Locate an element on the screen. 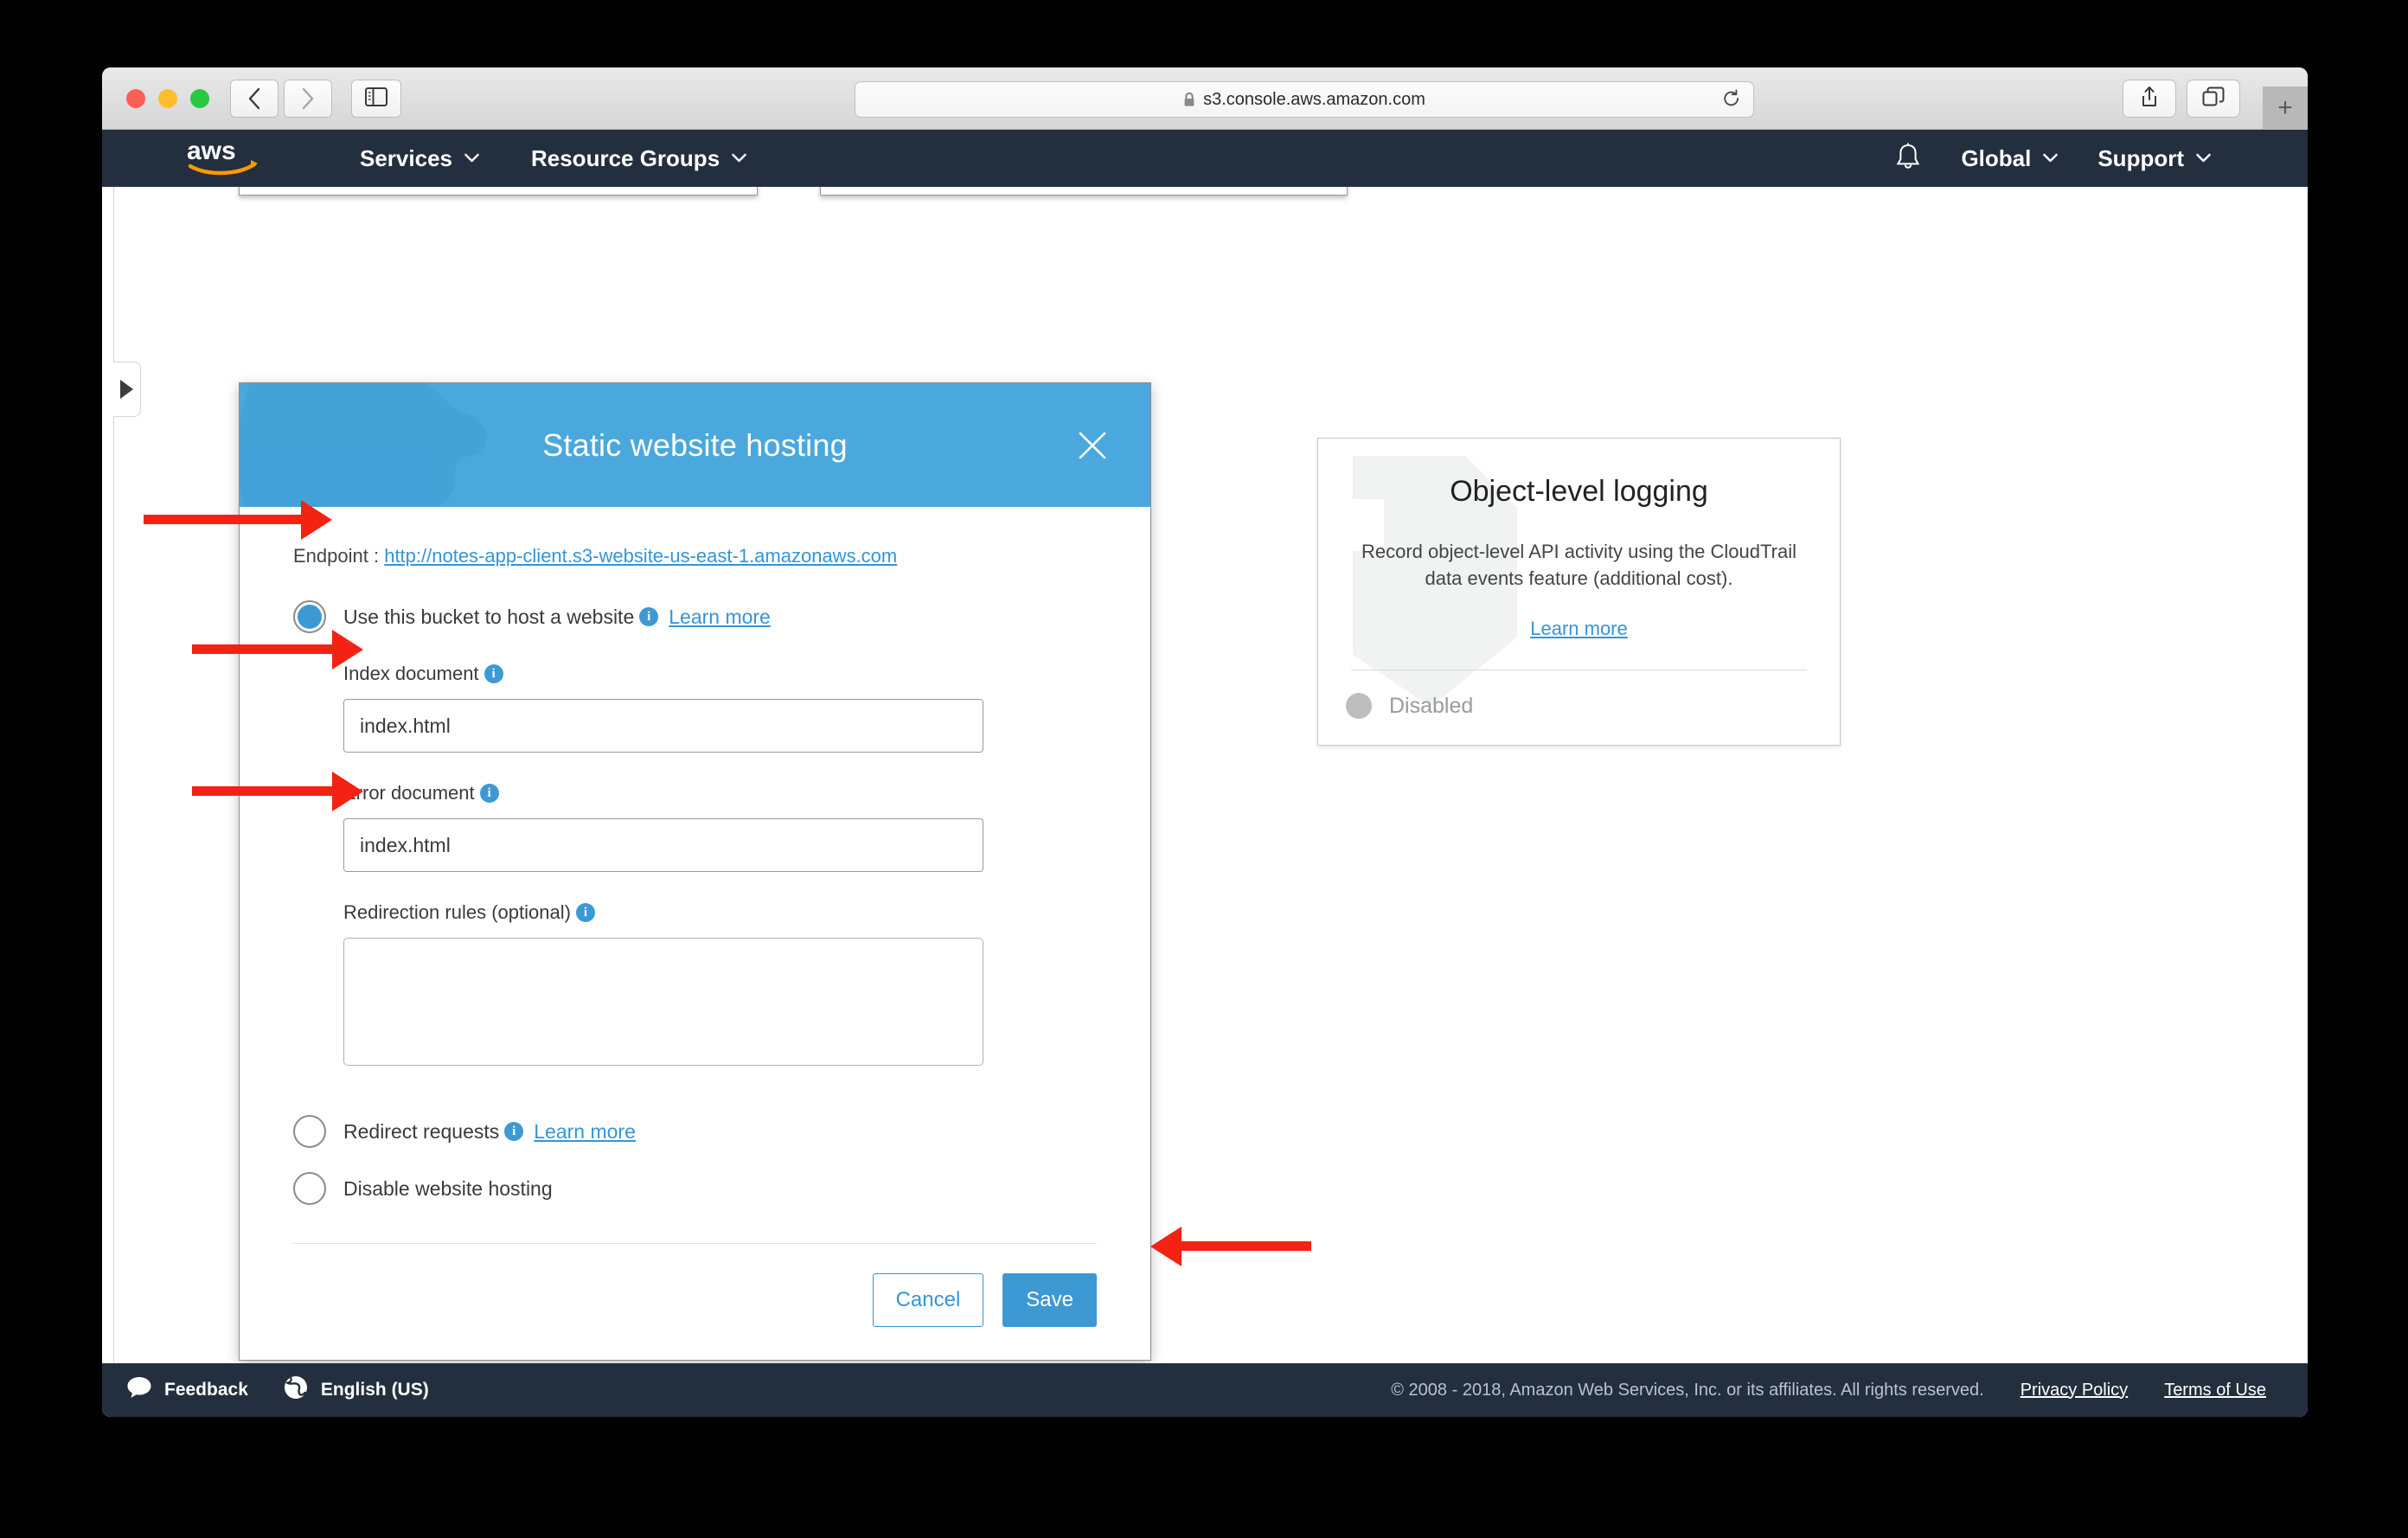 This screenshot has width=2408, height=1538. redirection-rules-label: Redirection rules (optional) is located at coordinates (457, 912).